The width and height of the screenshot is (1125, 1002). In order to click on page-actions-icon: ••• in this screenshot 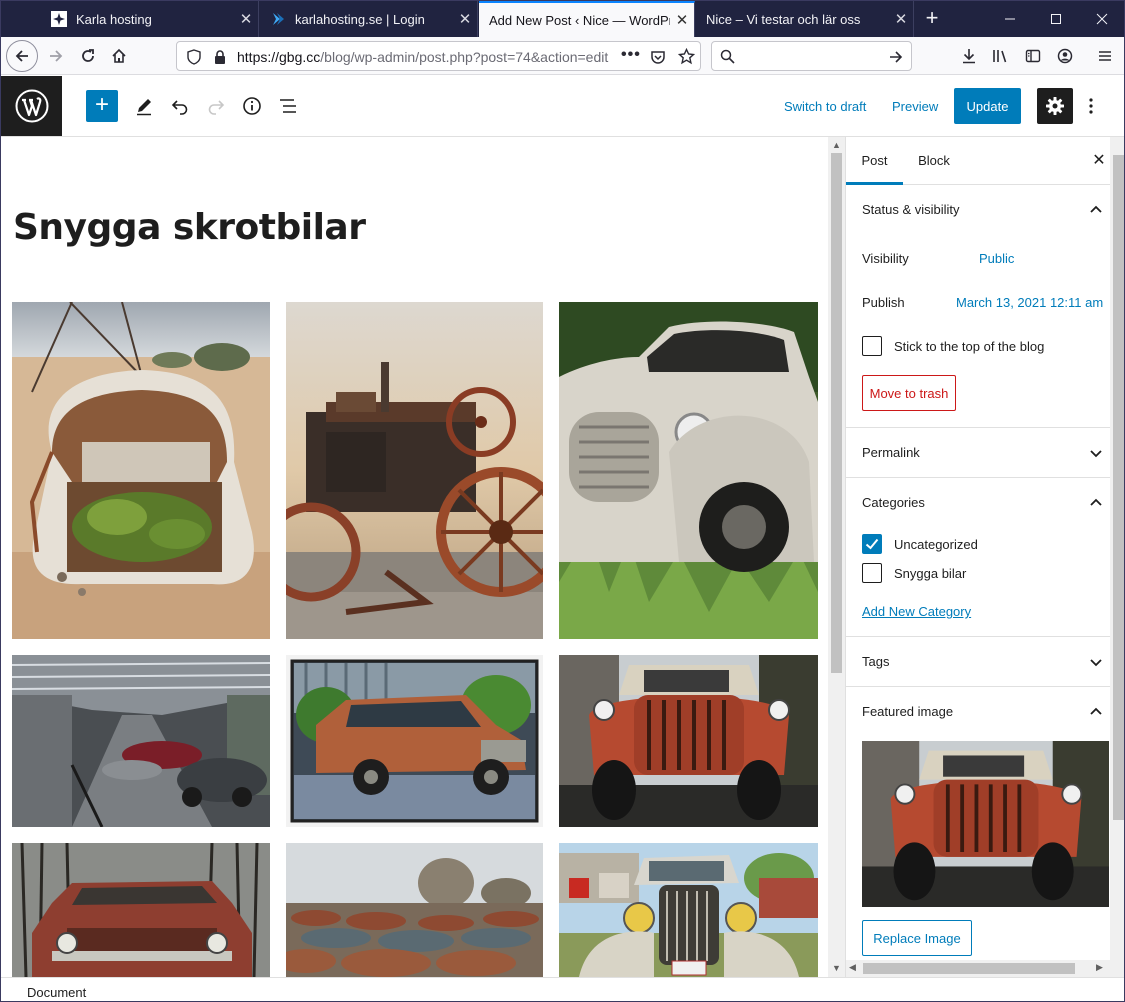, I will do `click(631, 55)`.